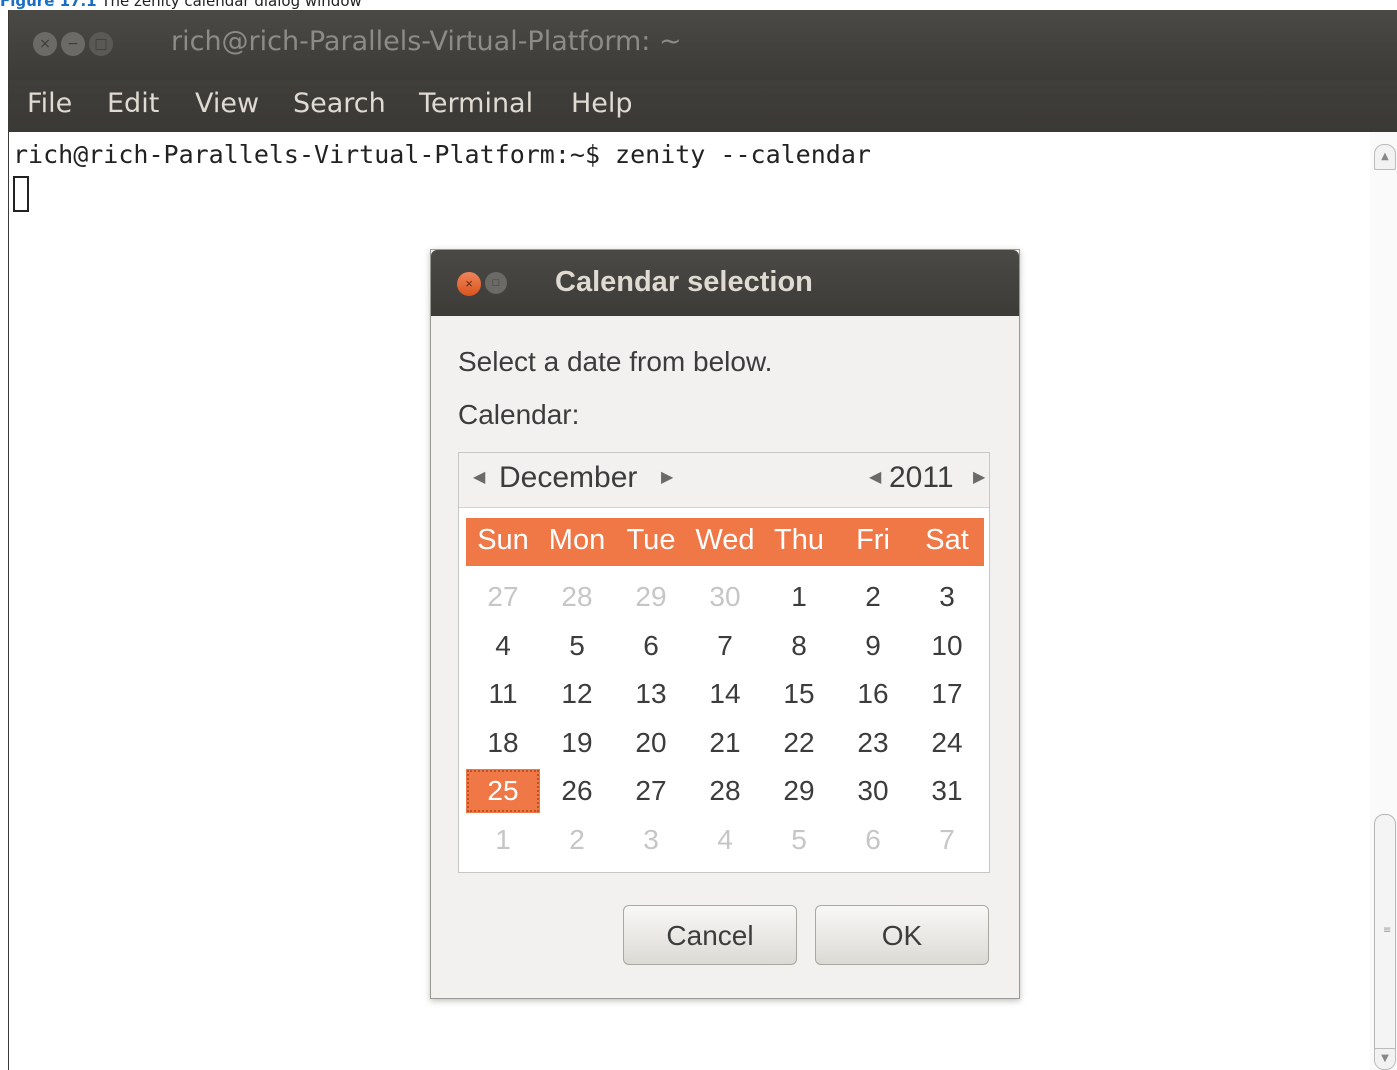 This screenshot has height=1070, width=1397. Describe the element at coordinates (799, 694) in the screenshot. I see `calendar-day: 15` at that location.